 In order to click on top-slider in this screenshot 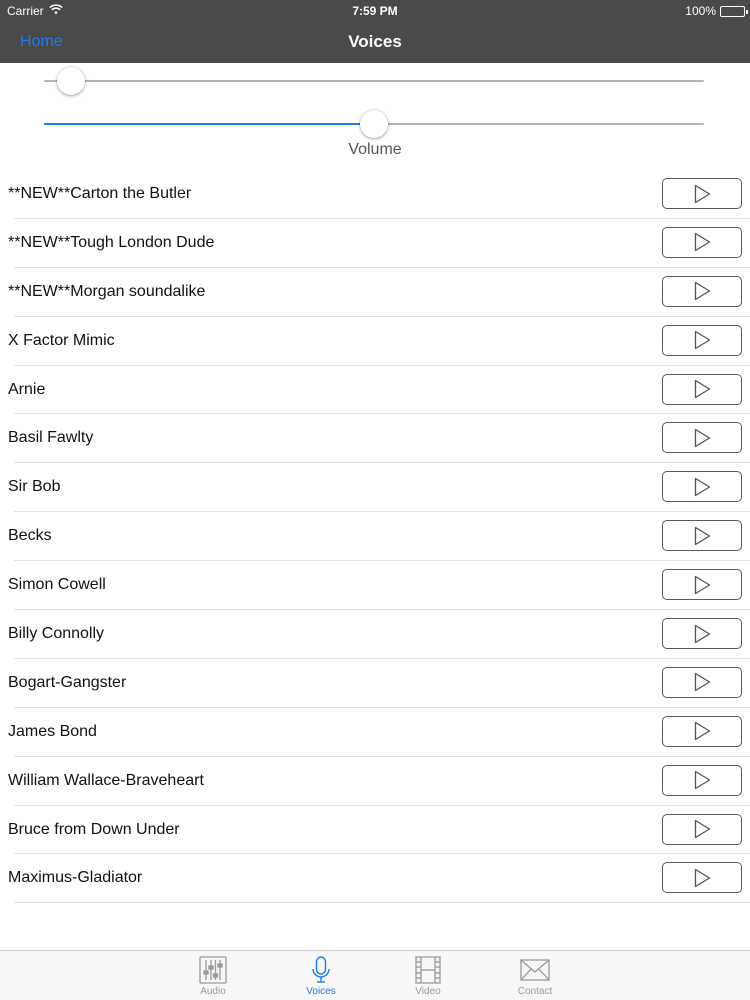, I will do `click(374, 81)`.